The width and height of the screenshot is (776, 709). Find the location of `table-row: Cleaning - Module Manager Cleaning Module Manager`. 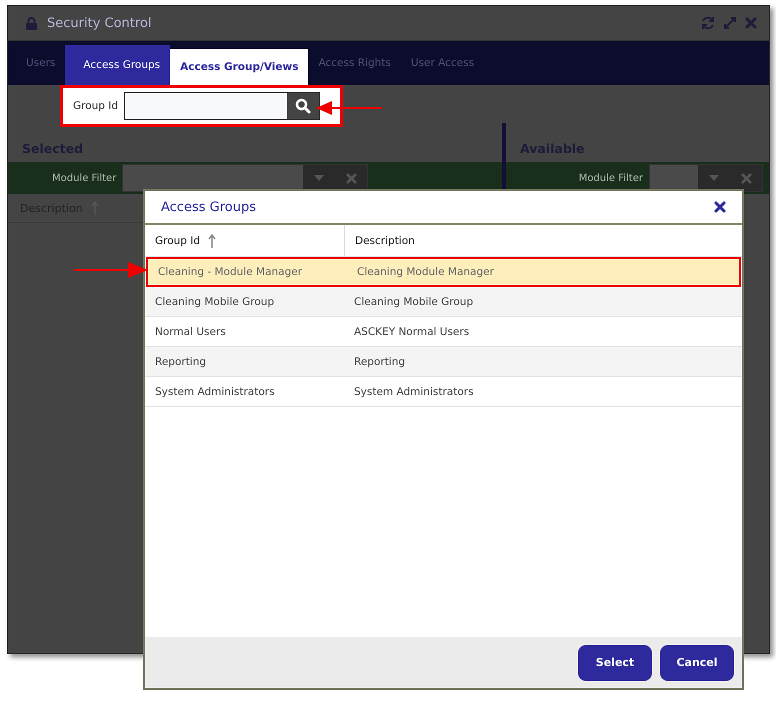

table-row: Cleaning - Module Manager Cleaning Module Manager is located at coordinates (443, 272).